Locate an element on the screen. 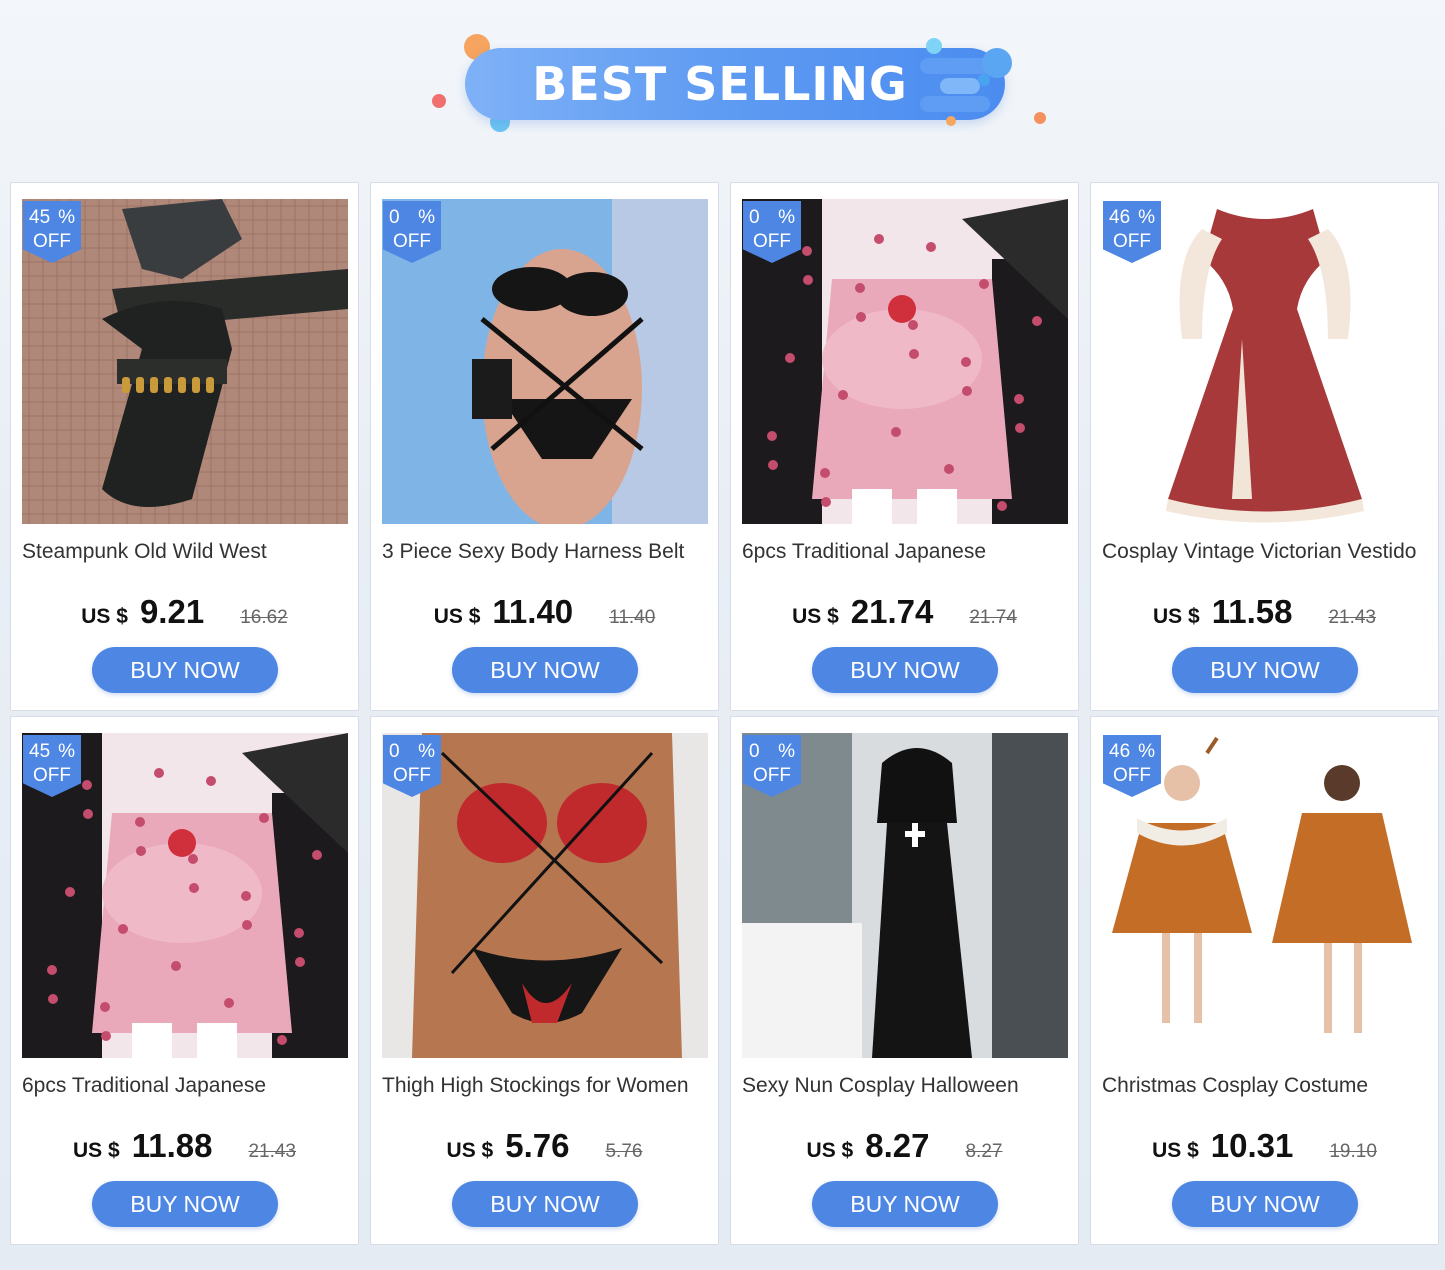 The image size is (1445, 1270). original-price: 21.74 is located at coordinates (993, 617).